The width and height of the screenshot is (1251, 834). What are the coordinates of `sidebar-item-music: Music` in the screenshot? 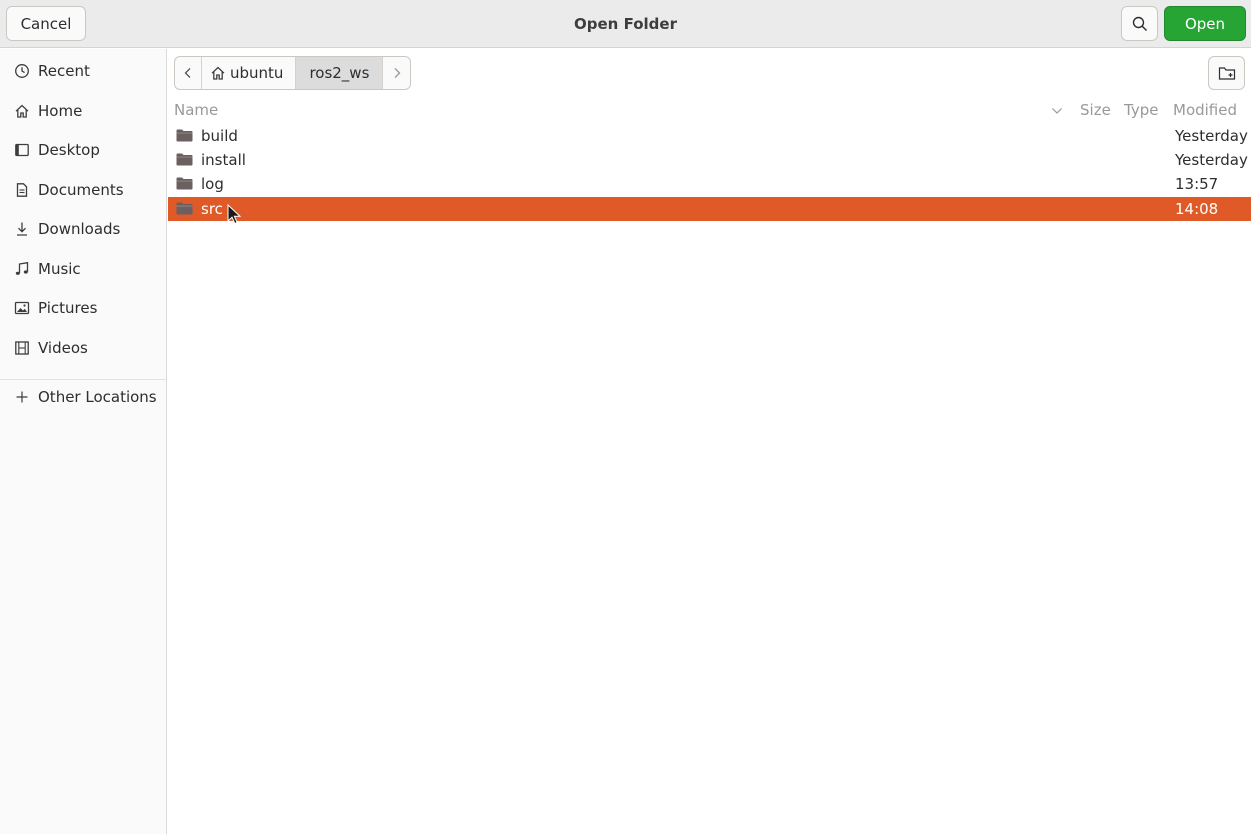 It's located at (83, 269).